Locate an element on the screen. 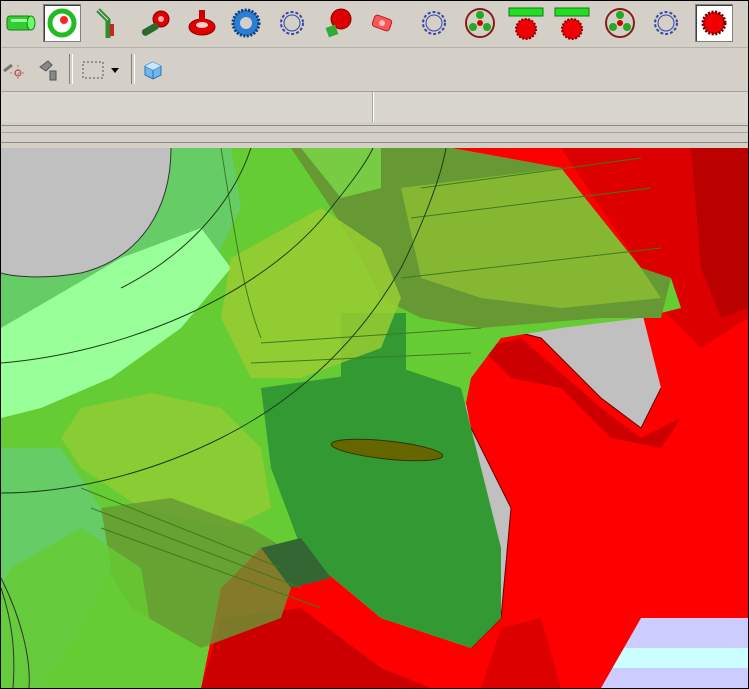 The height and width of the screenshot is (689, 749). planetary-gear-tool-2-button is located at coordinates (620, 23).